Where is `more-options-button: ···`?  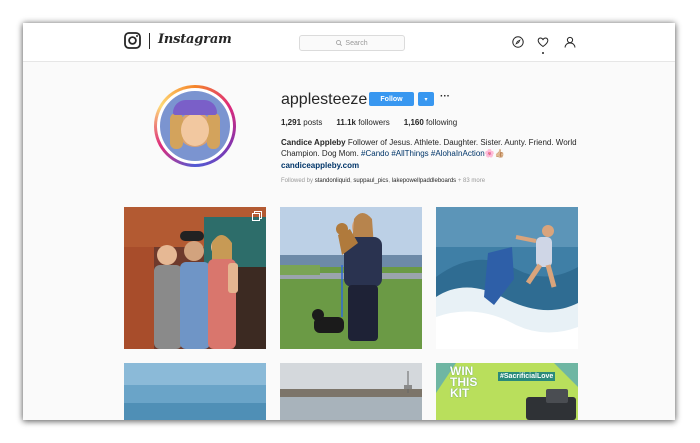 more-options-button: ··· is located at coordinates (445, 96).